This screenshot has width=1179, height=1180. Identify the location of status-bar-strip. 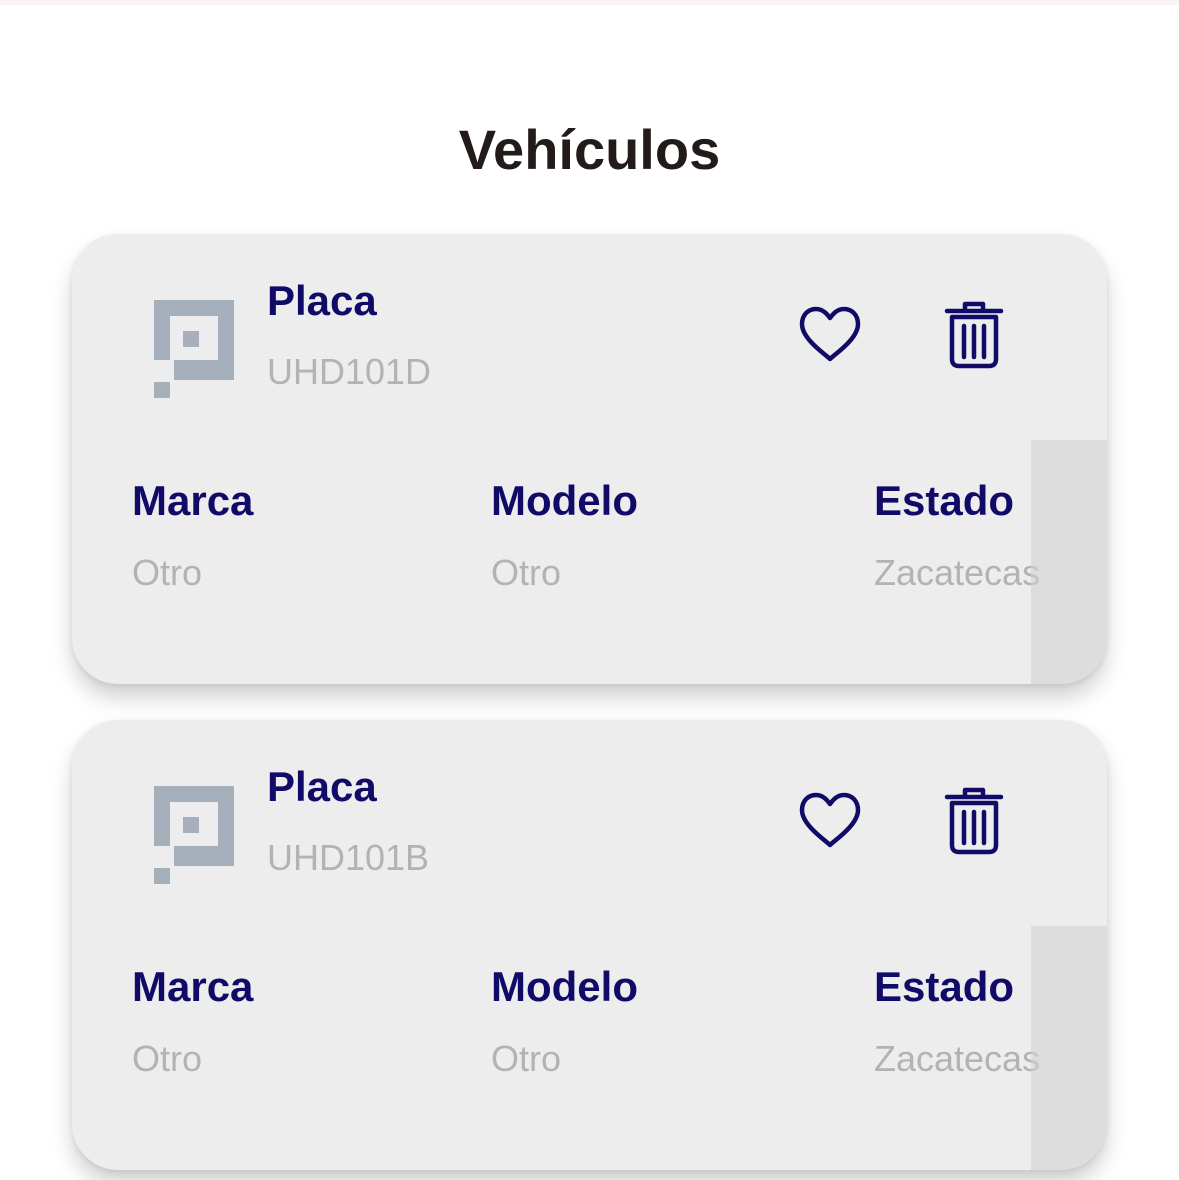
(589, 2).